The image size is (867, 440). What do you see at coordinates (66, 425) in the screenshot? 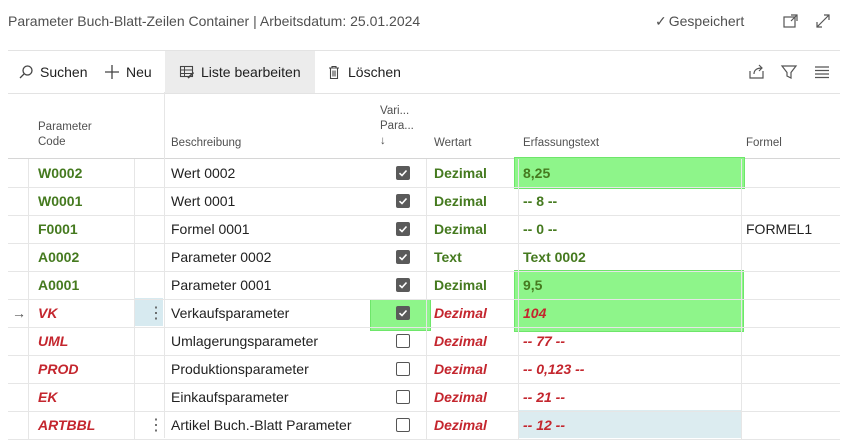
I see `parameter-code: ARTBBL` at bounding box center [66, 425].